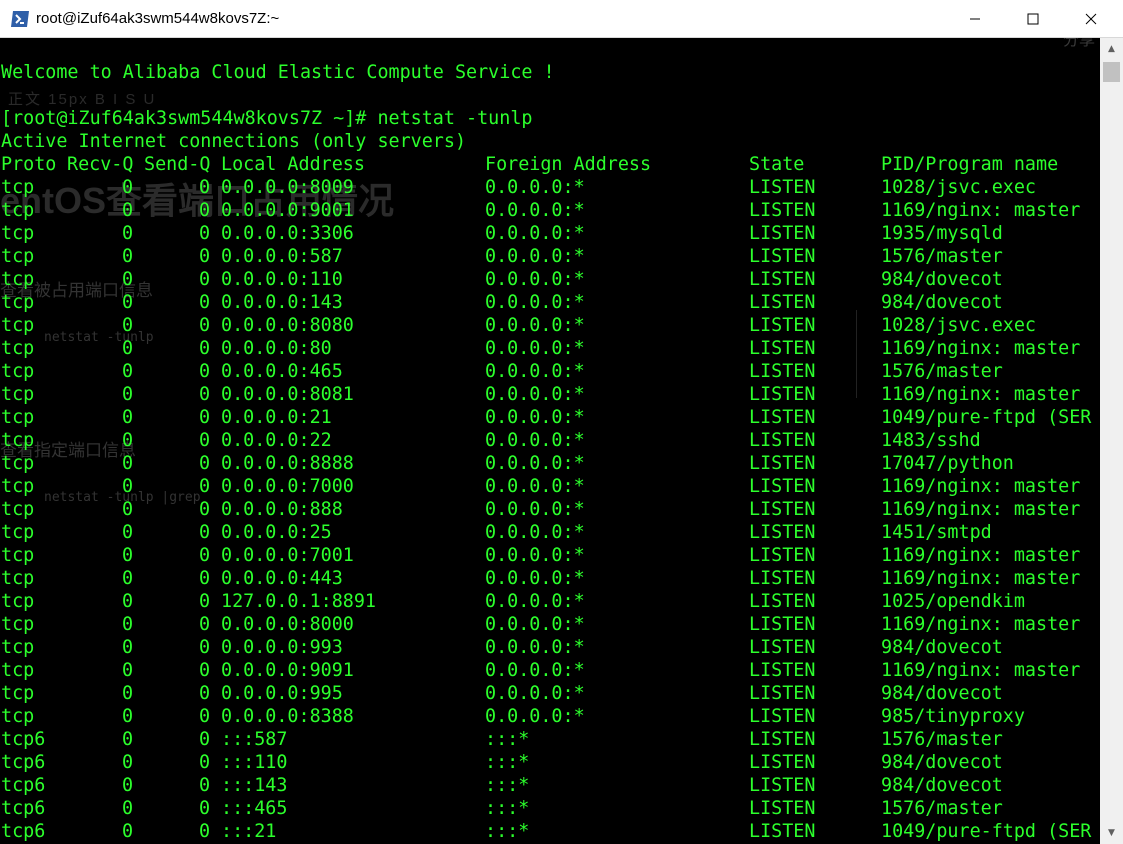  I want to click on row-local-address: :::21, so click(249, 831).